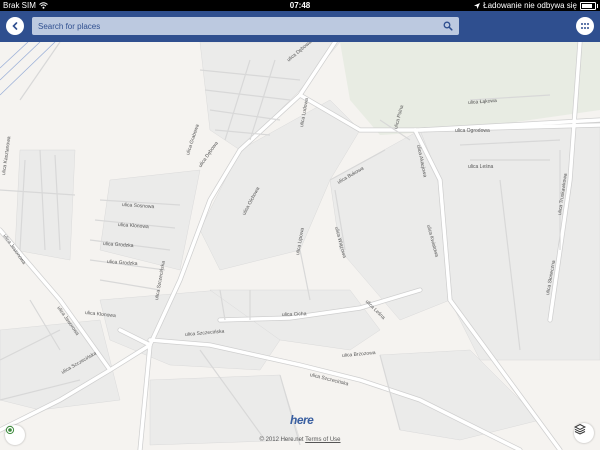 This screenshot has height=450, width=600. What do you see at coordinates (477, 5) in the screenshot?
I see `location-arrow-icon` at bounding box center [477, 5].